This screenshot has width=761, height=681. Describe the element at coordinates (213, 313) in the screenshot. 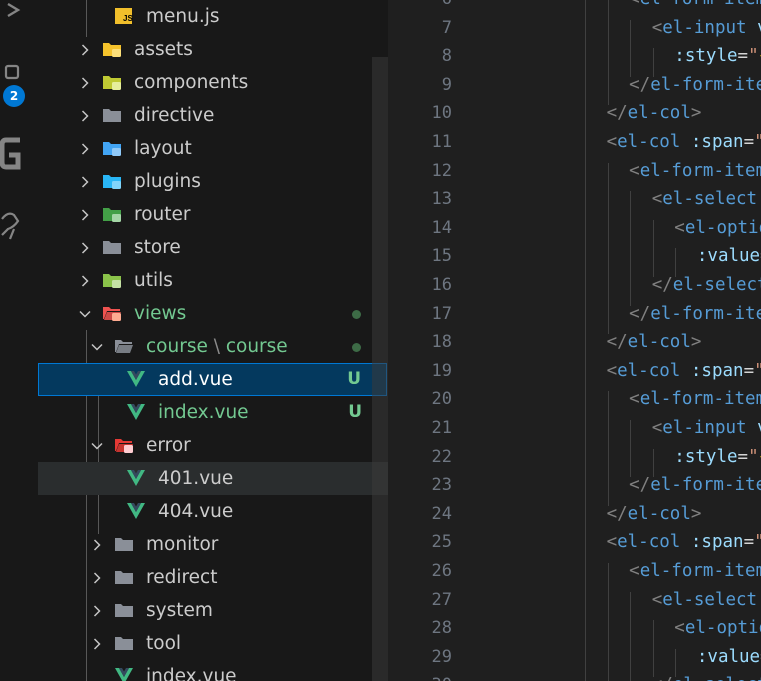

I see `tree-folder-row: views` at that location.